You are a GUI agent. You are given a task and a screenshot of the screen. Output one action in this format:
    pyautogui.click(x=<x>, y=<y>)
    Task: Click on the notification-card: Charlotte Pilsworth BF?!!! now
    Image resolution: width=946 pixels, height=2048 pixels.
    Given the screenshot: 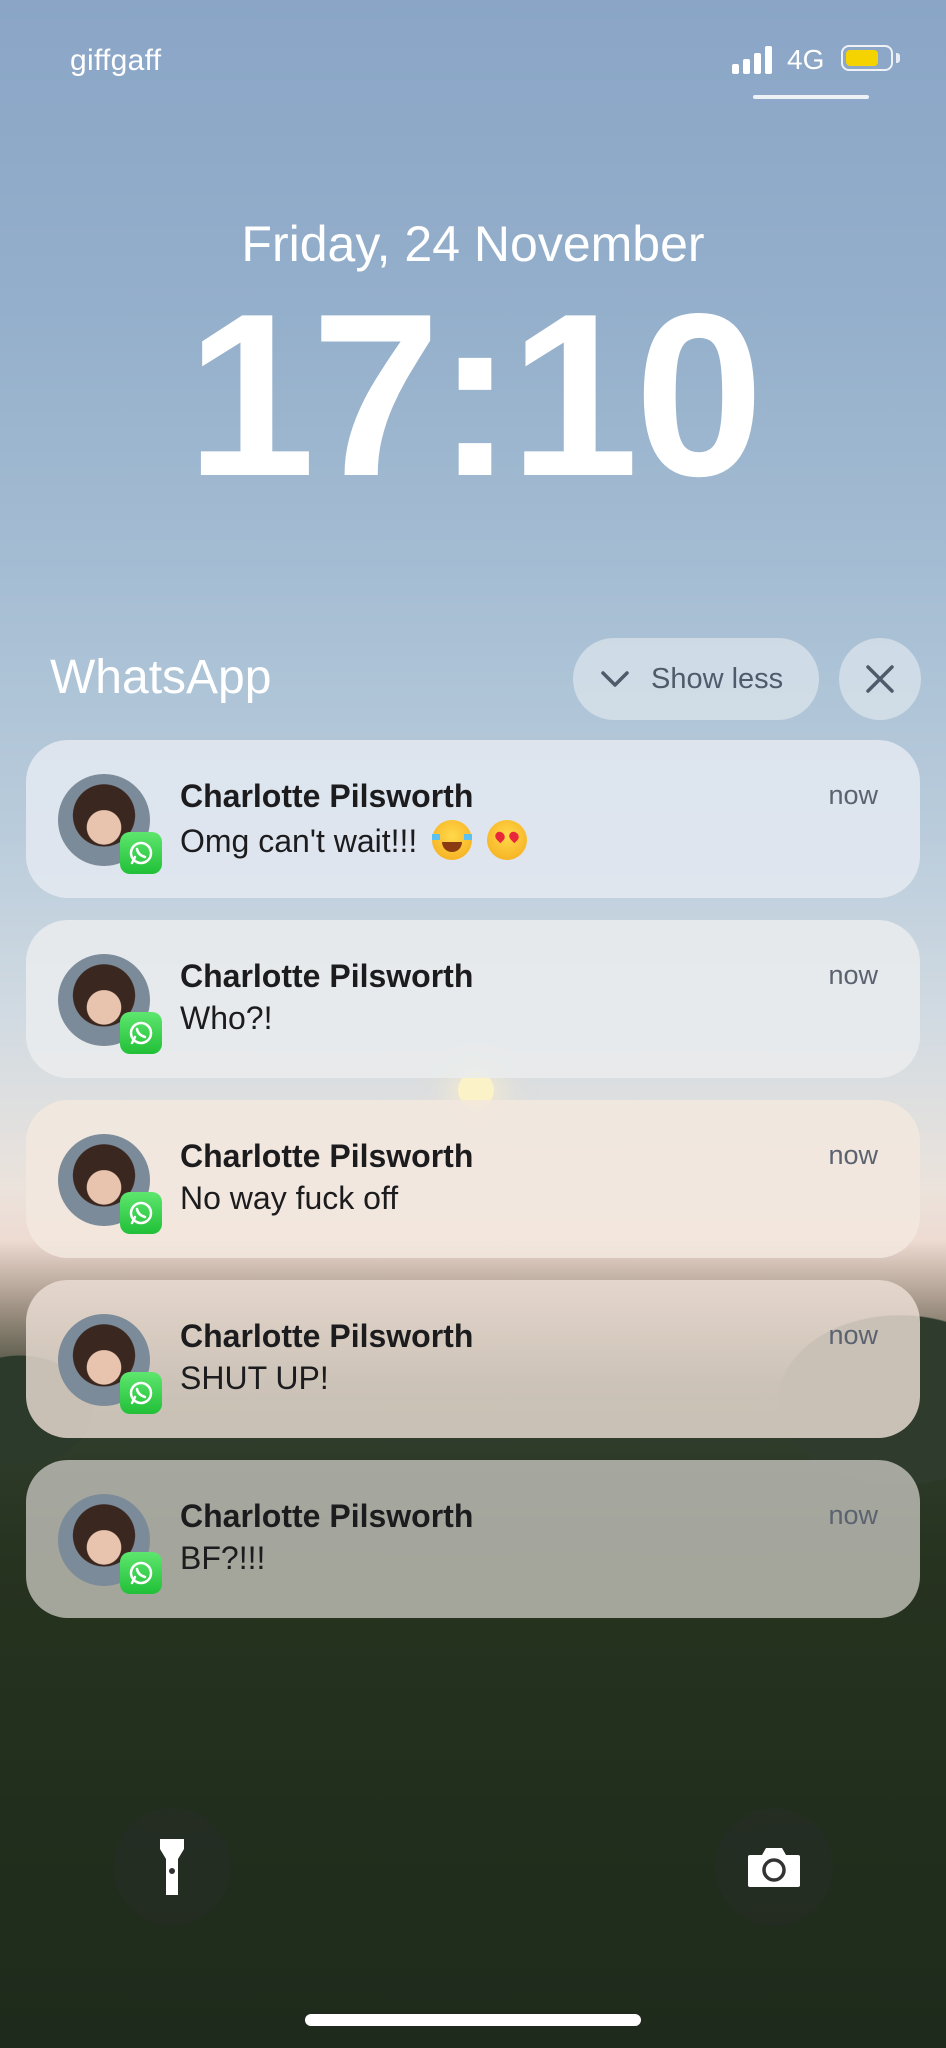 What is the action you would take?
    pyautogui.click(x=473, y=1539)
    